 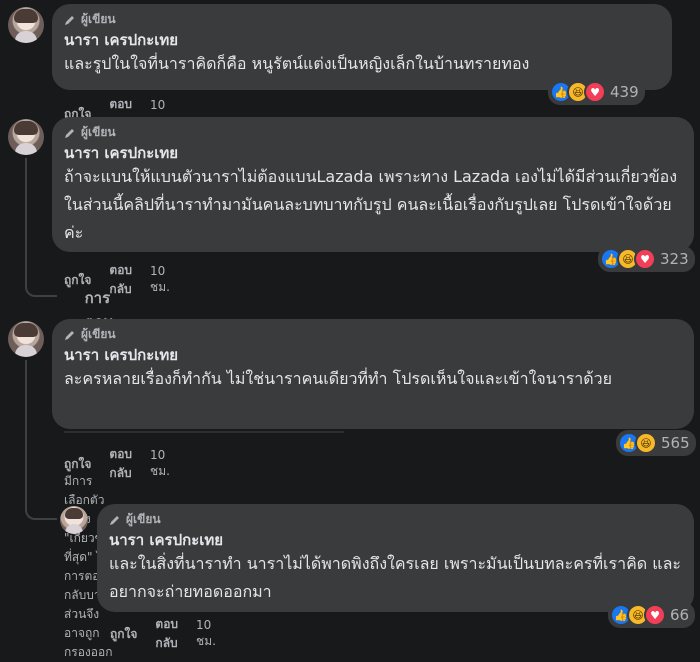 I want to click on reaction-count: 323, so click(x=674, y=259).